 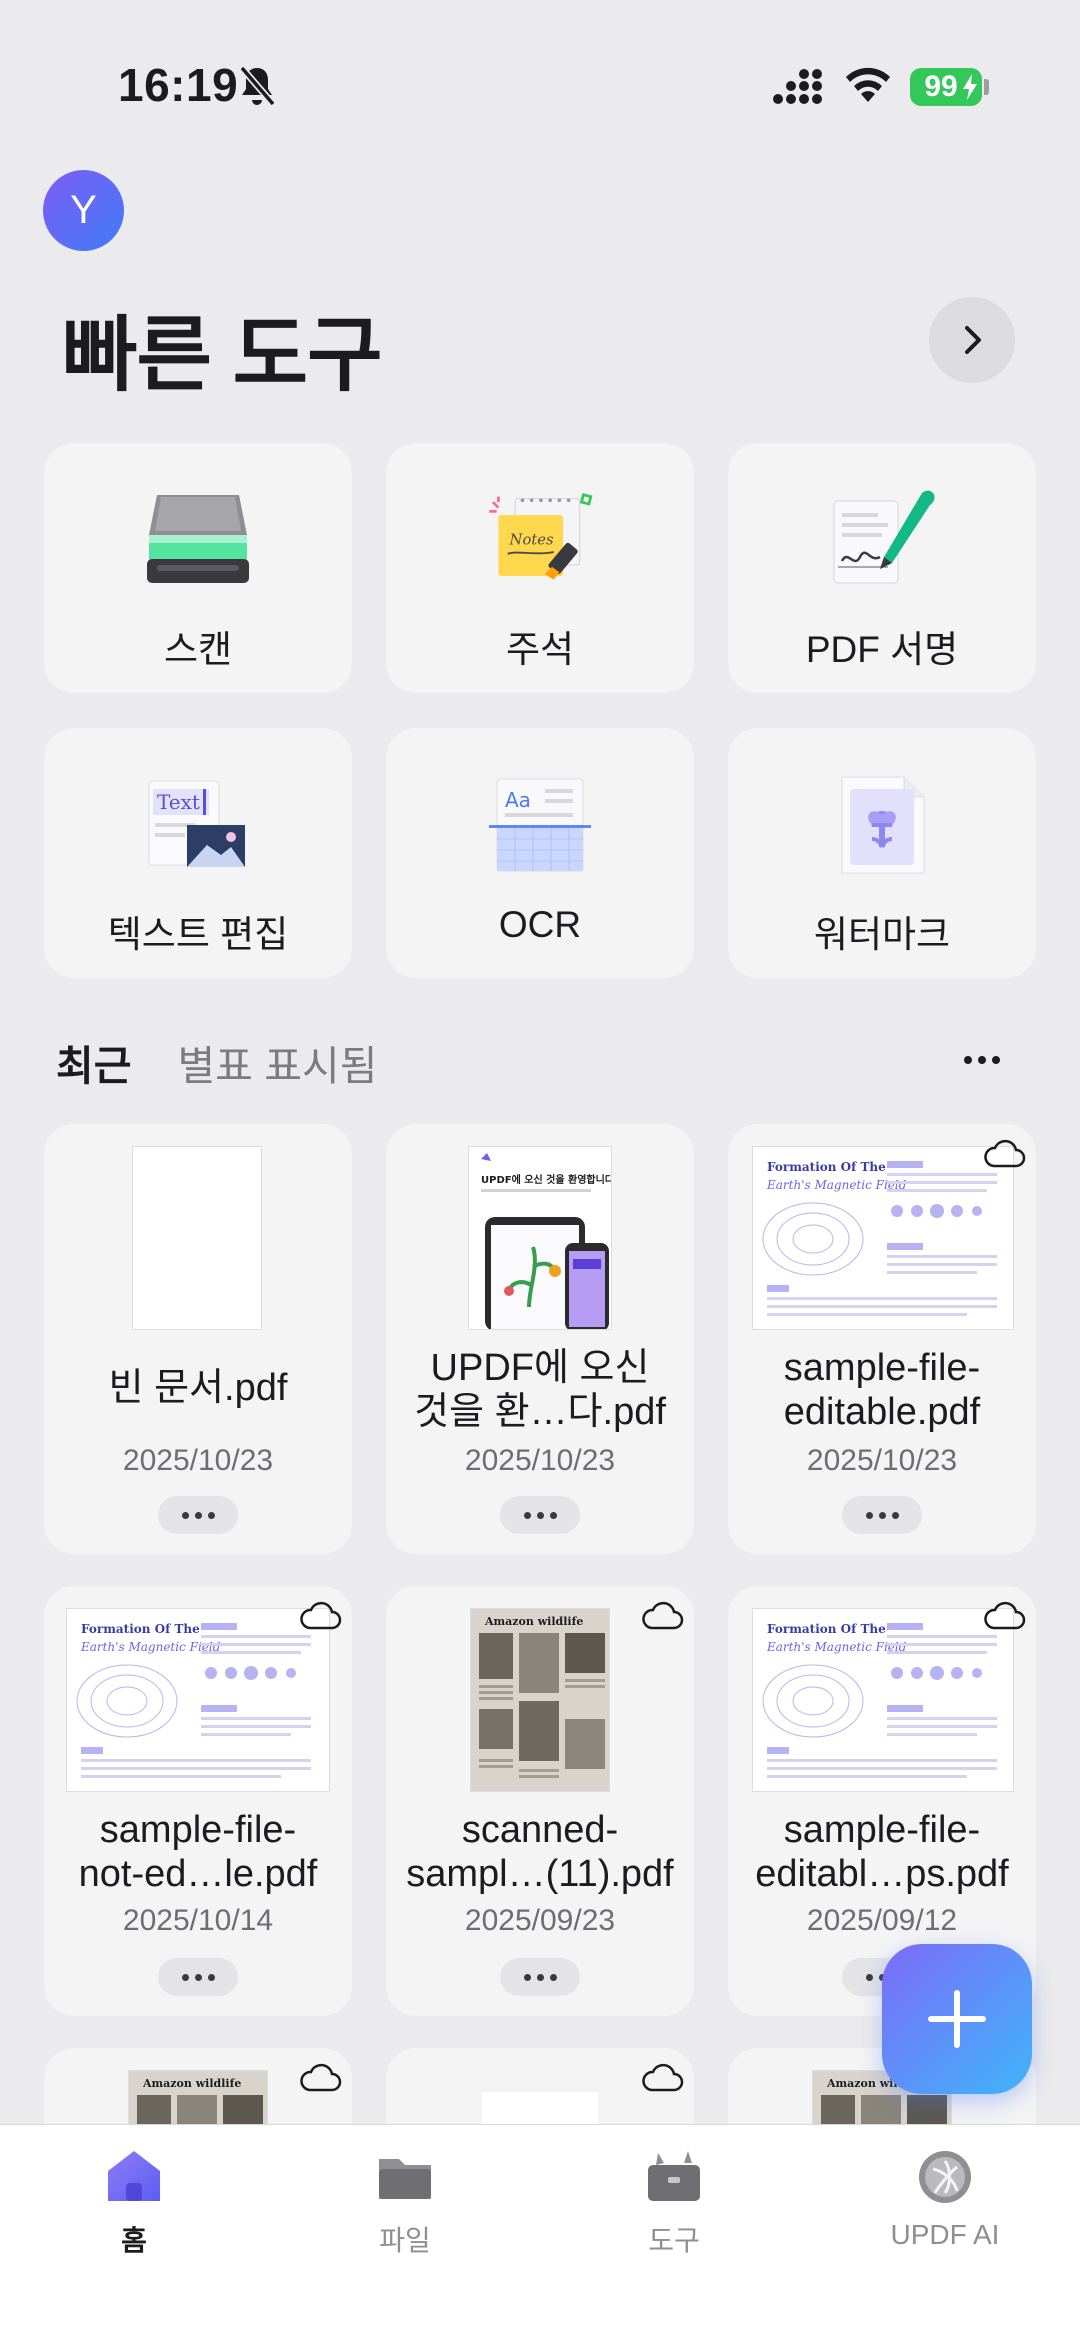 I want to click on signature-pen-icon, so click(x=882, y=540).